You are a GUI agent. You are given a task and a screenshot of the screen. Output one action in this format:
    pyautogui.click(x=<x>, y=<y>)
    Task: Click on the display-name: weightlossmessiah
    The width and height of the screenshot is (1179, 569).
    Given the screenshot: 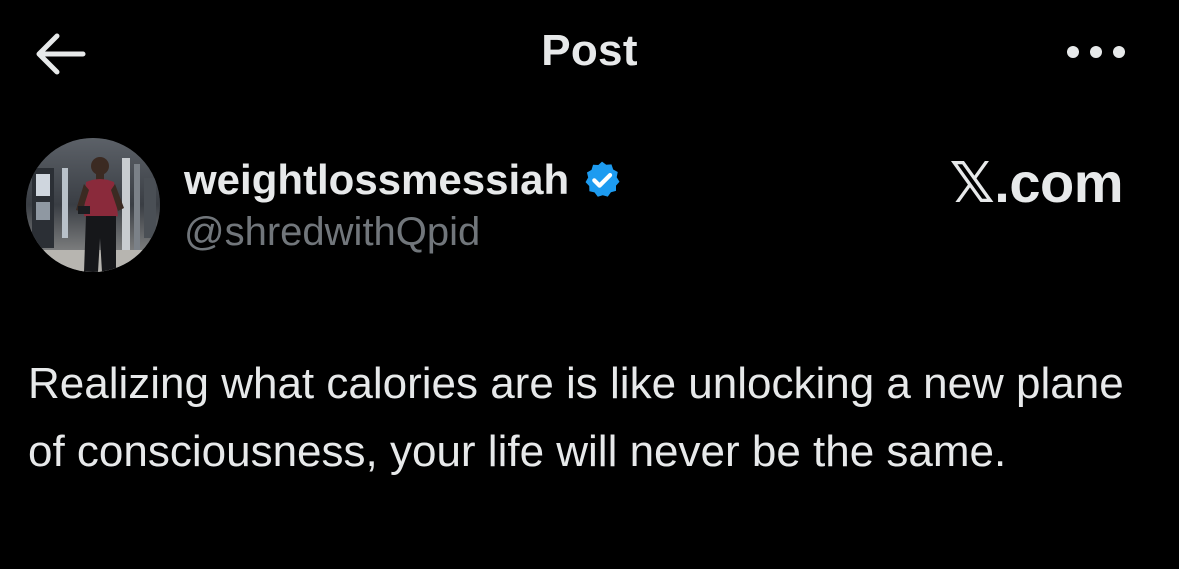 What is the action you would take?
    pyautogui.click(x=376, y=180)
    